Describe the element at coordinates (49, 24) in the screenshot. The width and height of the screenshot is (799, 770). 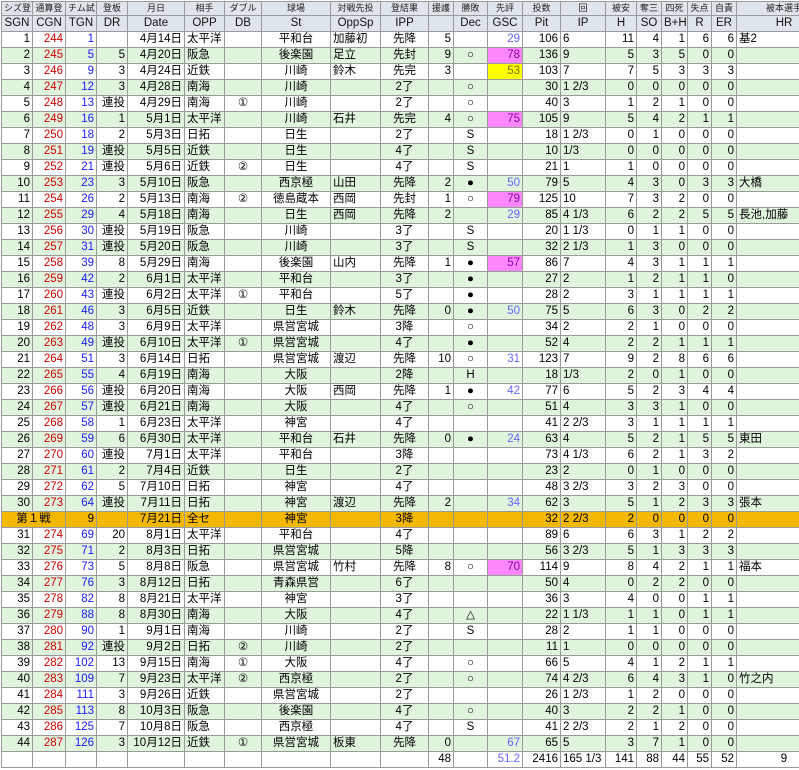
I see `header-en-cell: CGN` at that location.